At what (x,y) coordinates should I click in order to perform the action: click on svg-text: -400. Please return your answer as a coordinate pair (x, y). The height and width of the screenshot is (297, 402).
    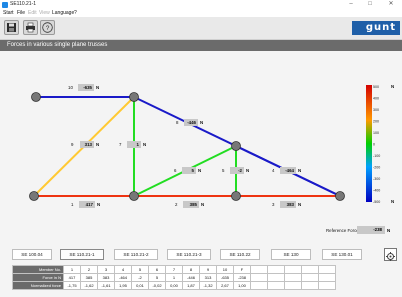
    Looking at the image, I should click on (376, 191).